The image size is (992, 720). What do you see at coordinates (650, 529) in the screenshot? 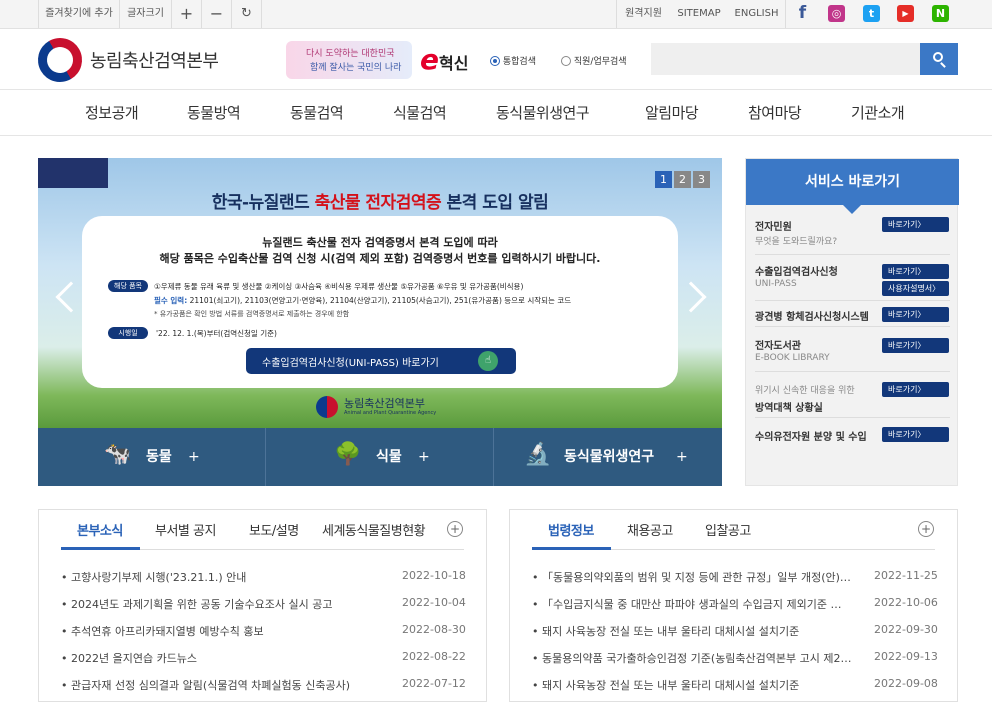
I see `tab-recruit: 채용공고` at bounding box center [650, 529].